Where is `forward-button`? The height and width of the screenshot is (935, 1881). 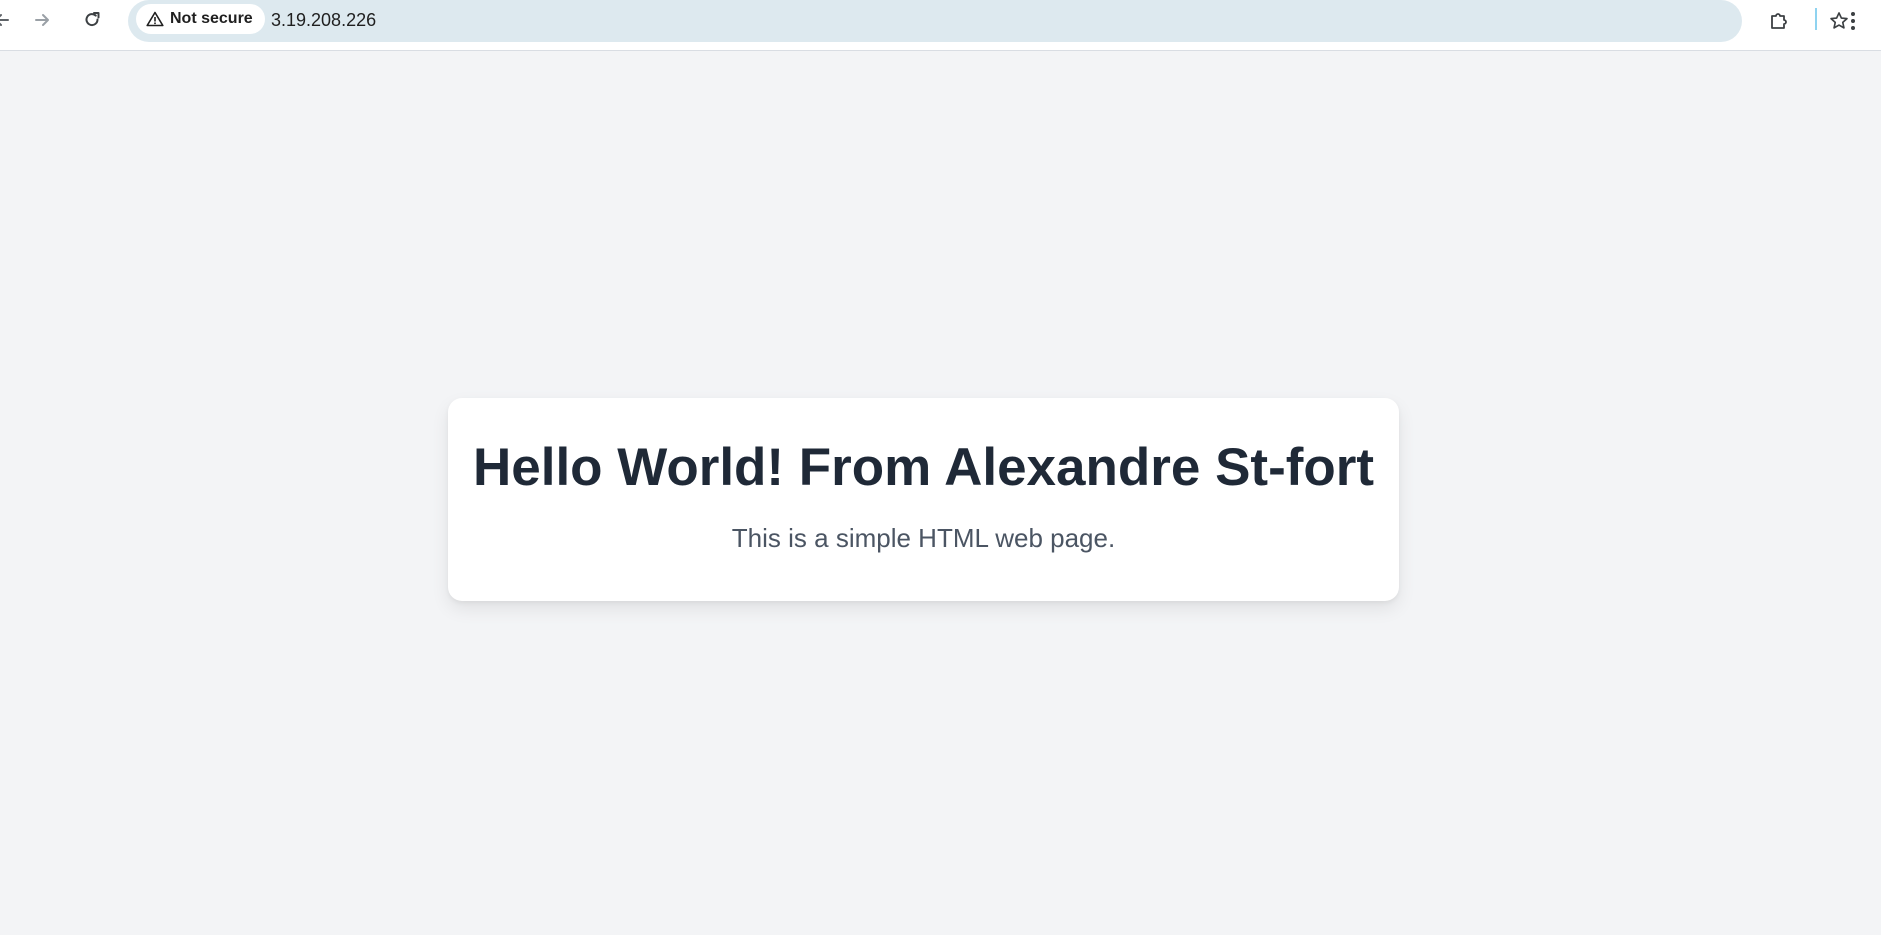 forward-button is located at coordinates (42, 20).